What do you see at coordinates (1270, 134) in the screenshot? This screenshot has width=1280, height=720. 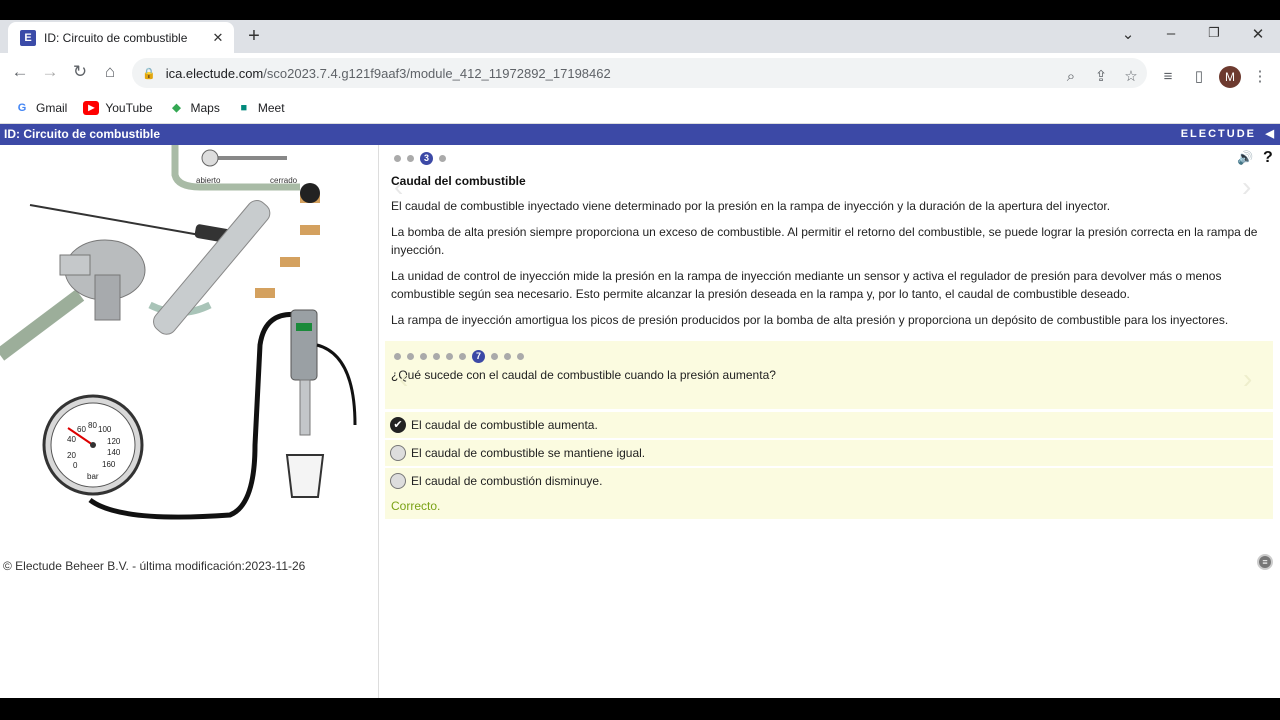 I see `collapse-arrow-icon: ◀` at bounding box center [1270, 134].